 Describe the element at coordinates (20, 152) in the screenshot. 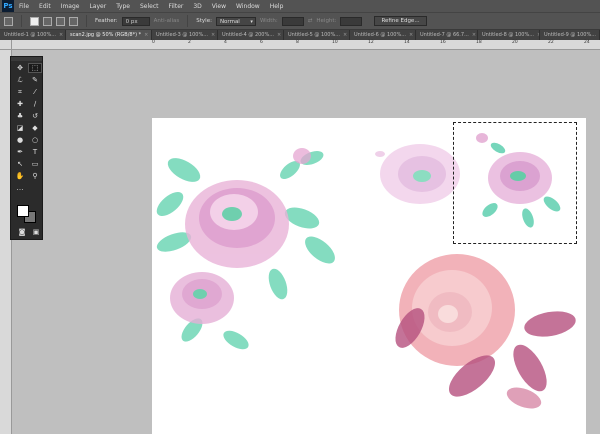

I see `pen-icon: ✒` at that location.